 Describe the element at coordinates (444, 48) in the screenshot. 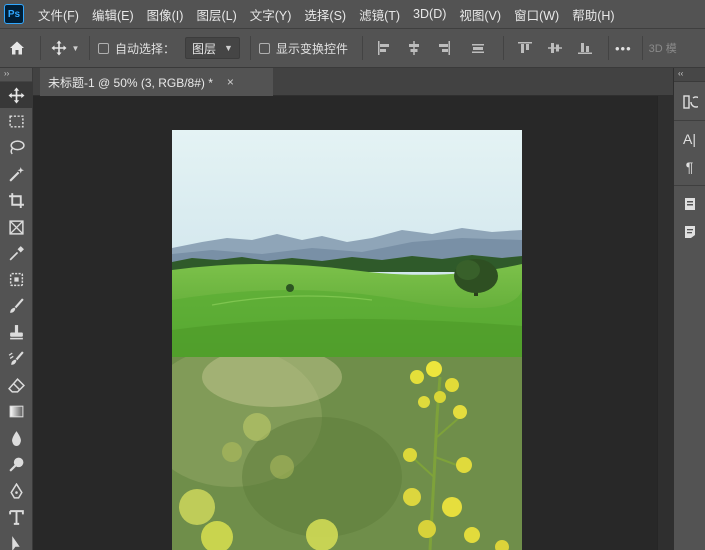

I see `align-right-edges-icon` at that location.